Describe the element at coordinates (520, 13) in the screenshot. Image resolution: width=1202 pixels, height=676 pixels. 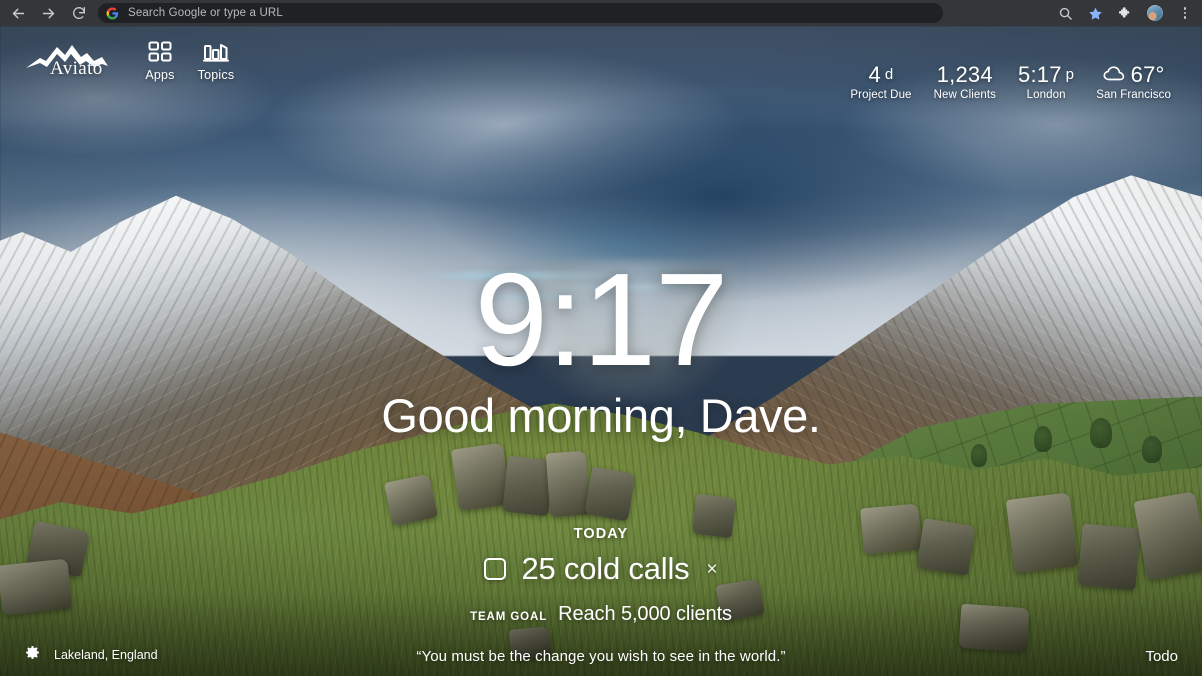
I see `address-bar: Search Google or type a URL` at that location.